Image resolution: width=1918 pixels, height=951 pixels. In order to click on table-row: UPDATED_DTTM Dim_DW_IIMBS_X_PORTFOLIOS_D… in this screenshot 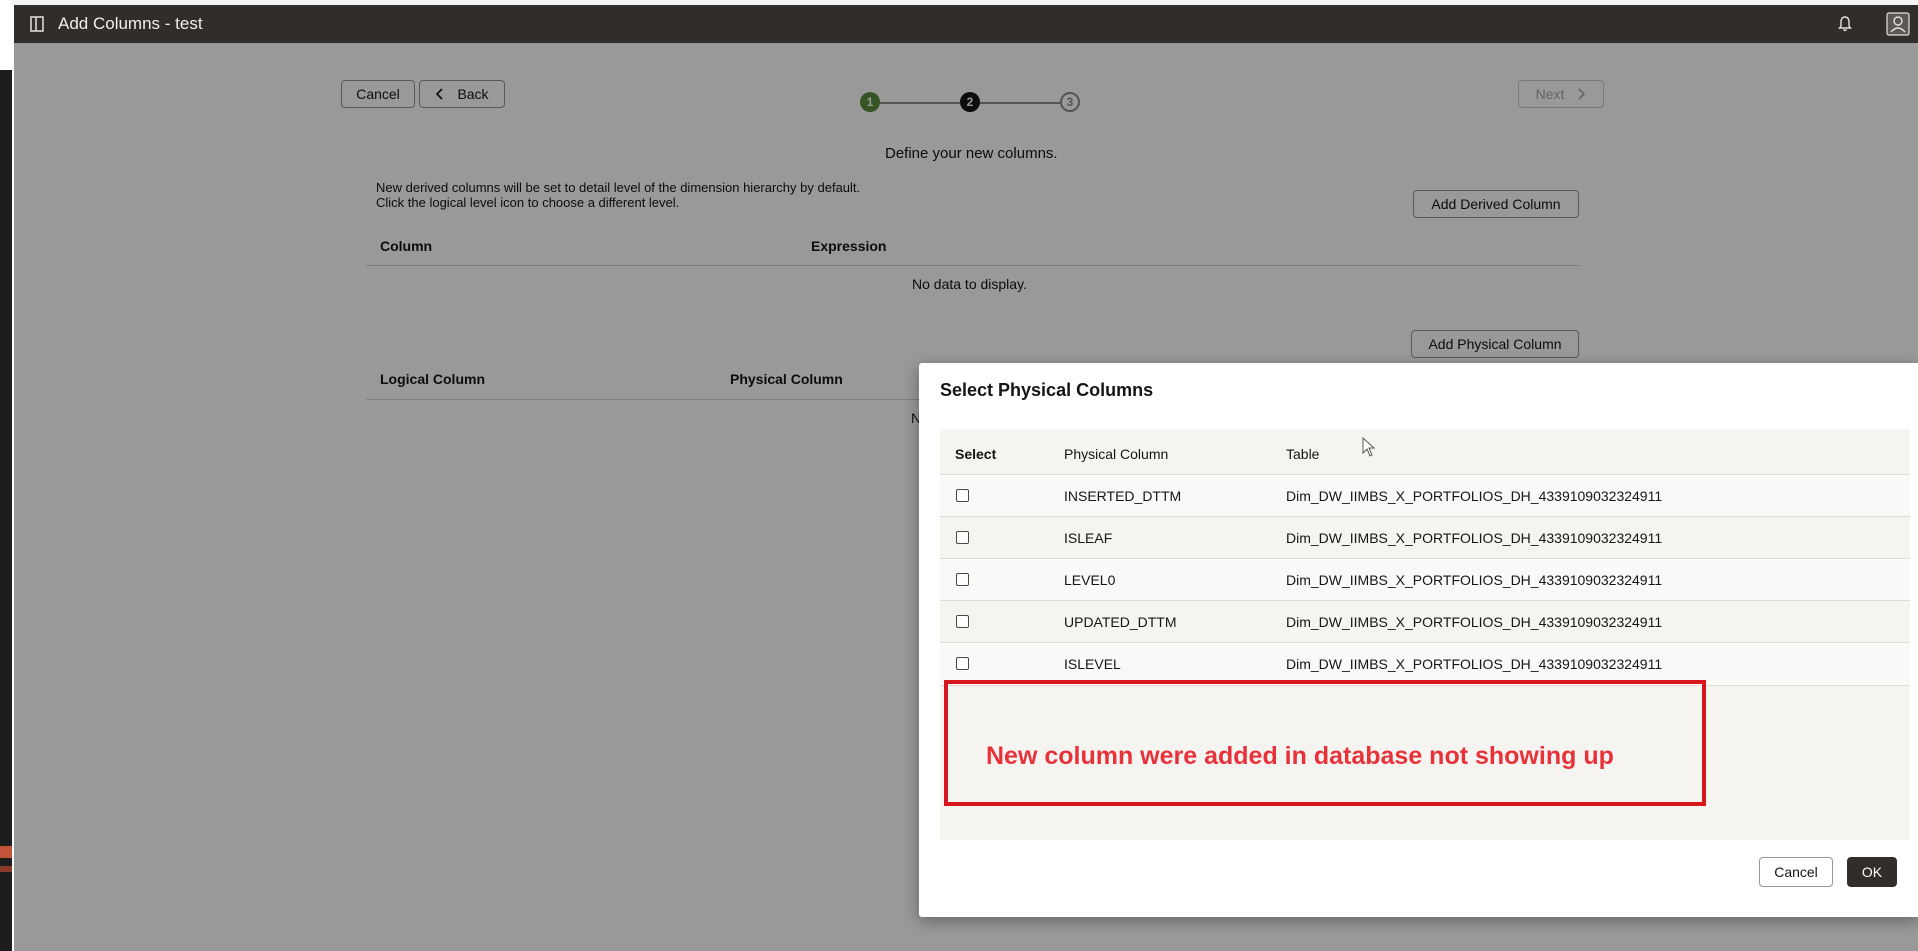, I will do `click(1425, 621)`.